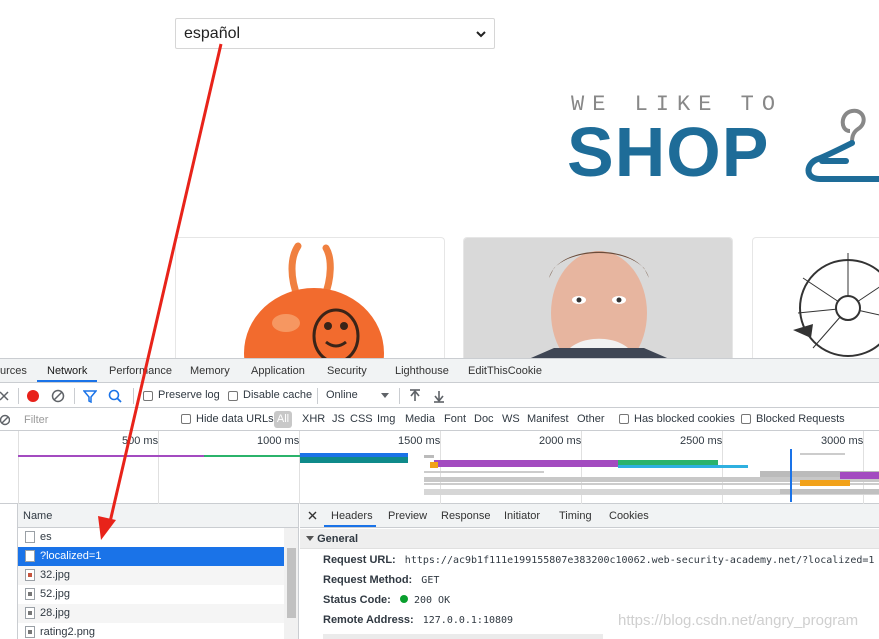  Describe the element at coordinates (283, 419) in the screenshot. I see `filter-type-all: All` at that location.